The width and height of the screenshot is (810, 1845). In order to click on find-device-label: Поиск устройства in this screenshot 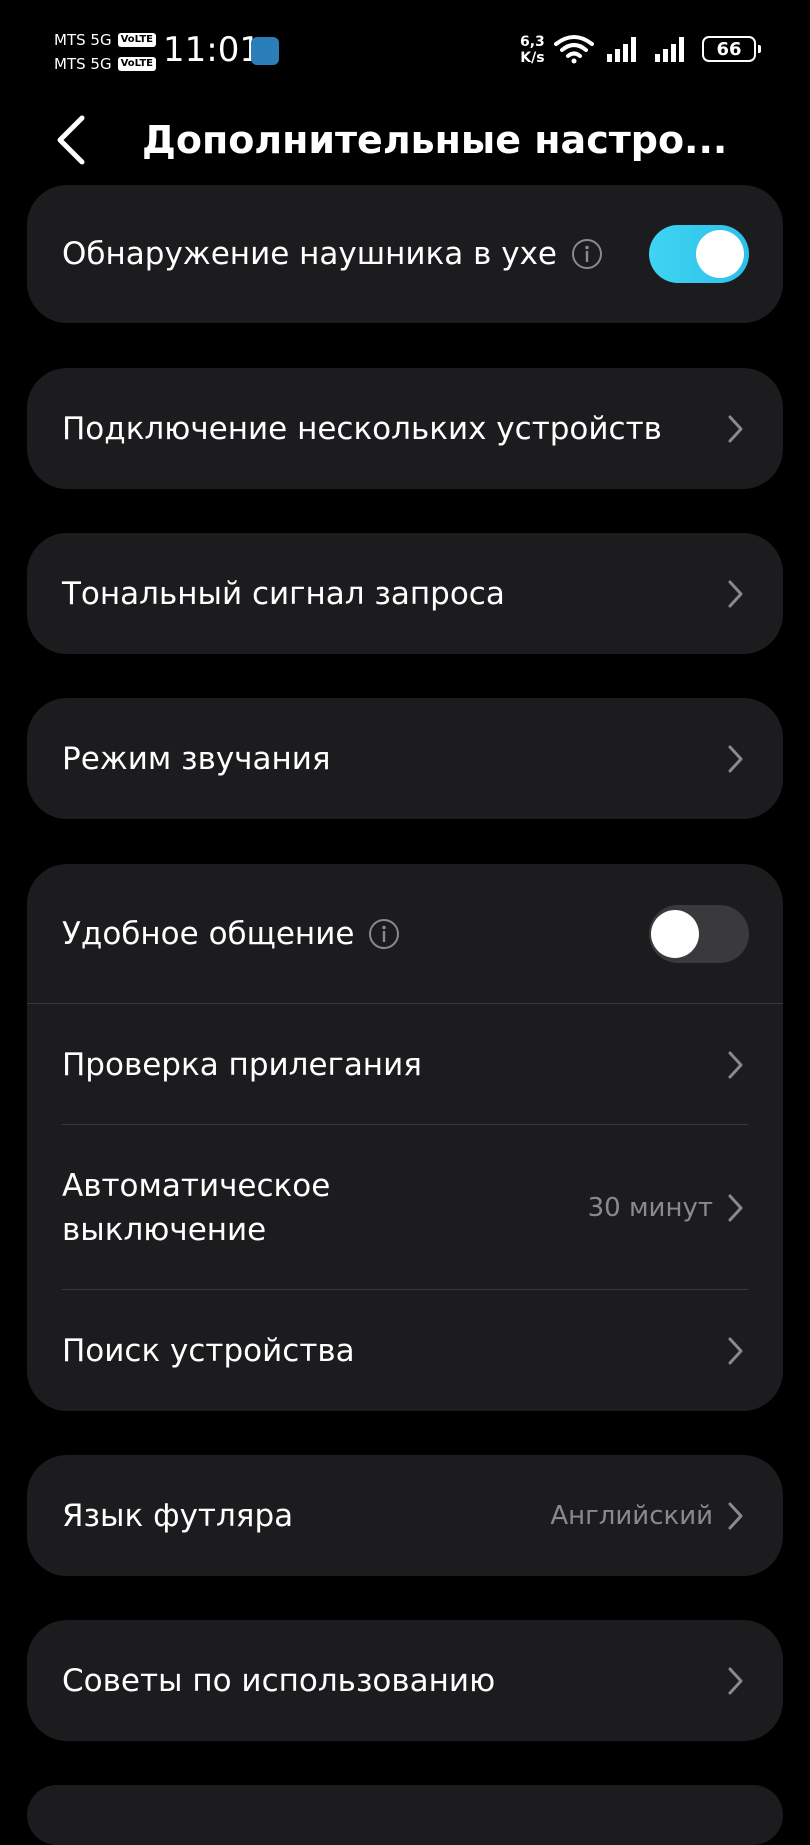, I will do `click(208, 1350)`.